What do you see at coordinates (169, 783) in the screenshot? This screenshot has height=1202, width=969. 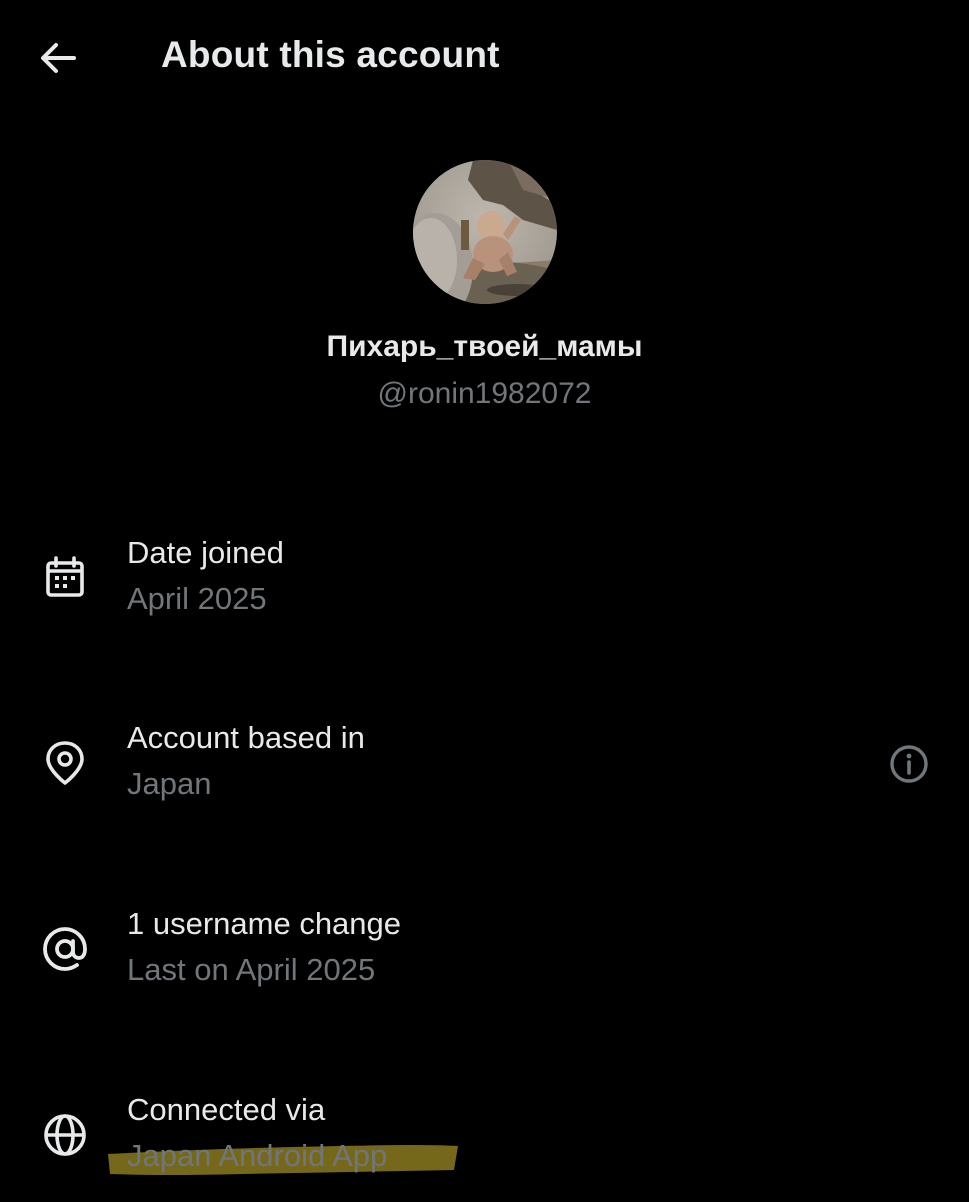 I see `account-location-value: Japan` at bounding box center [169, 783].